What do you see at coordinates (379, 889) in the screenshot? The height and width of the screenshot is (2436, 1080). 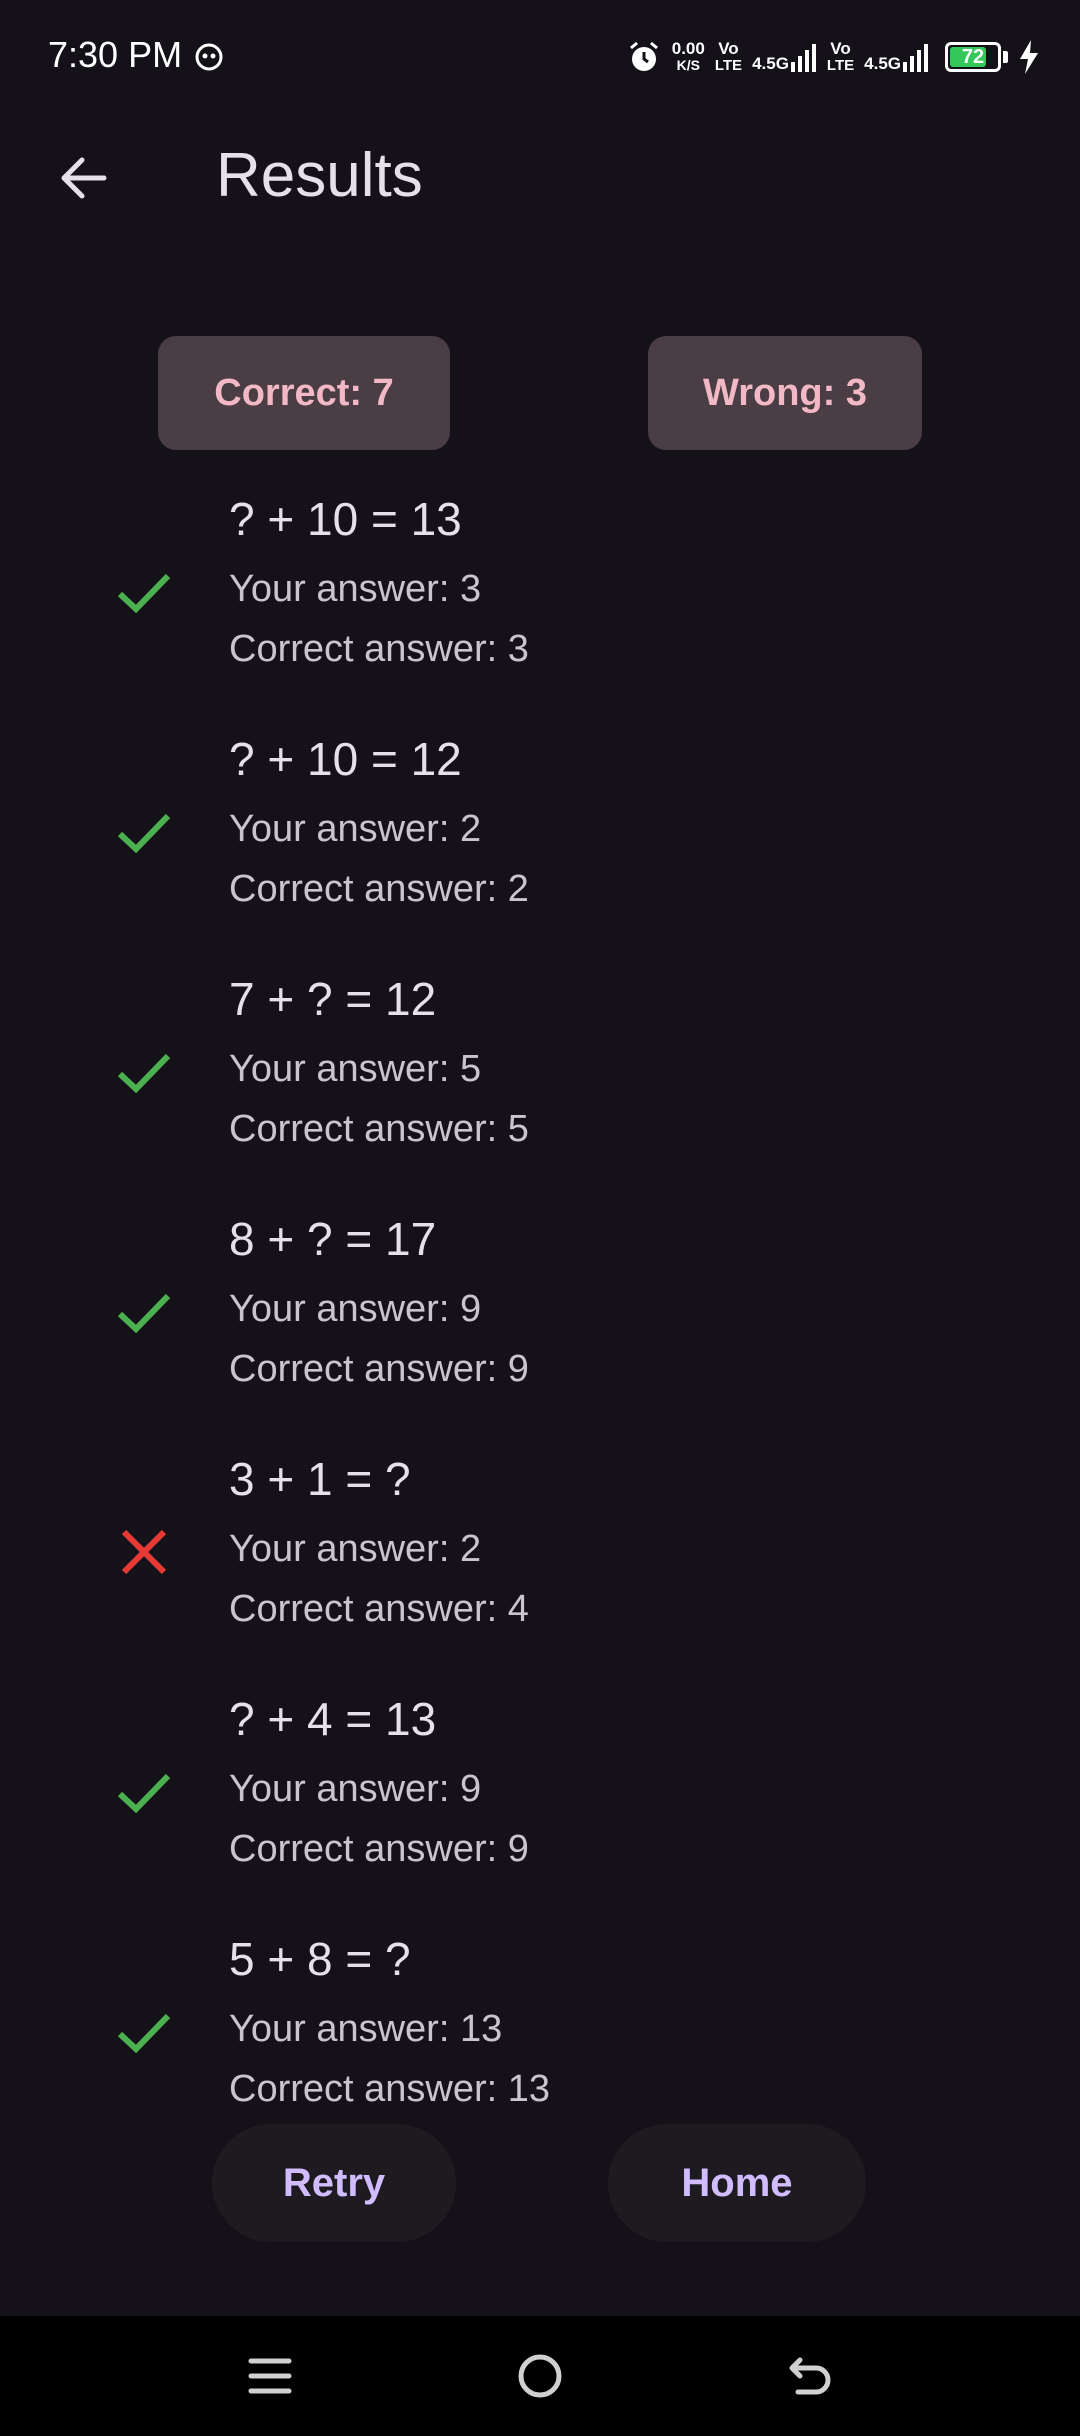 I see `correct-answer-text: Correct answer: 2` at bounding box center [379, 889].